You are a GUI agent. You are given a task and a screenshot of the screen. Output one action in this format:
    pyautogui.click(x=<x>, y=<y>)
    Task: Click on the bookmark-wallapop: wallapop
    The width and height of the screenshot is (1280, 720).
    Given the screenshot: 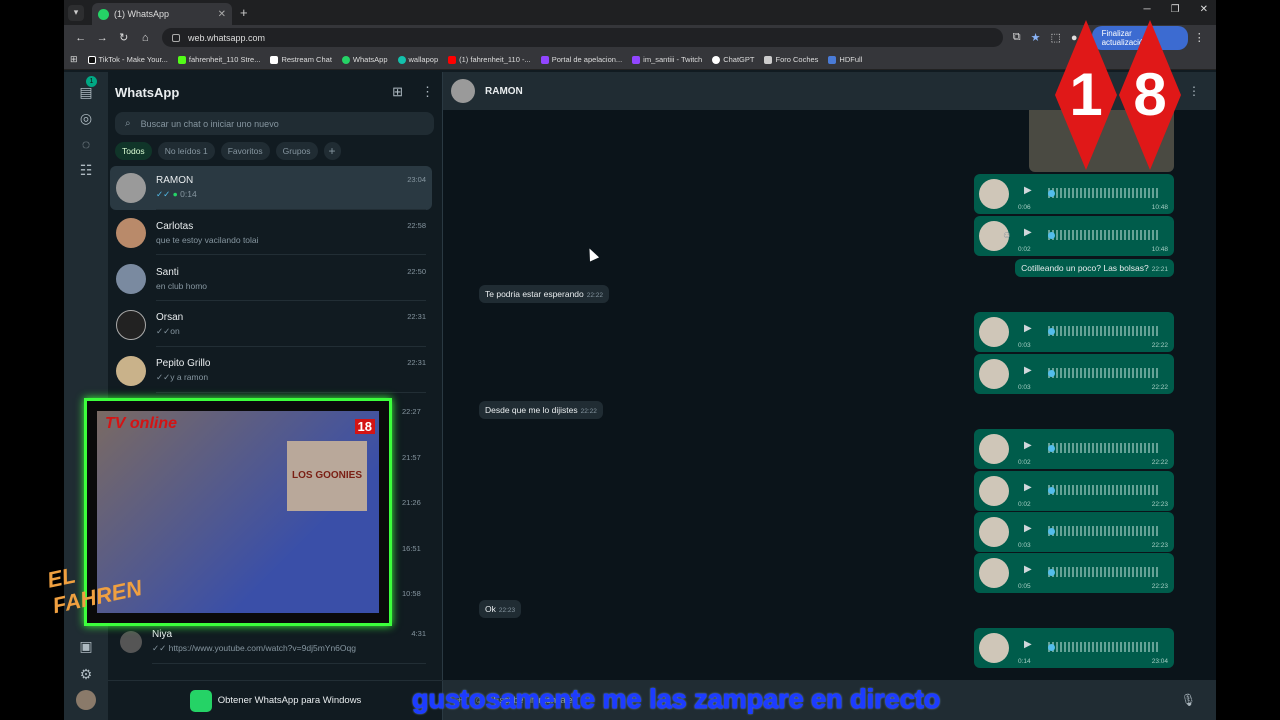 What is the action you would take?
    pyautogui.click(x=417, y=59)
    